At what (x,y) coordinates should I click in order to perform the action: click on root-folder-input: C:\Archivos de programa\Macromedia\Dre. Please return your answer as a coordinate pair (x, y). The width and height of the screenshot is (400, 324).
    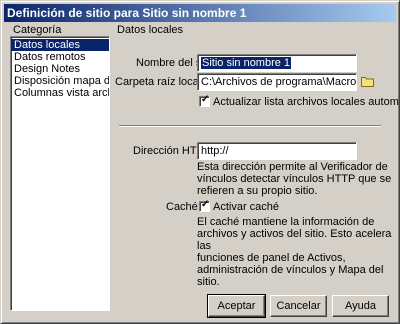
    Looking at the image, I should click on (277, 82).